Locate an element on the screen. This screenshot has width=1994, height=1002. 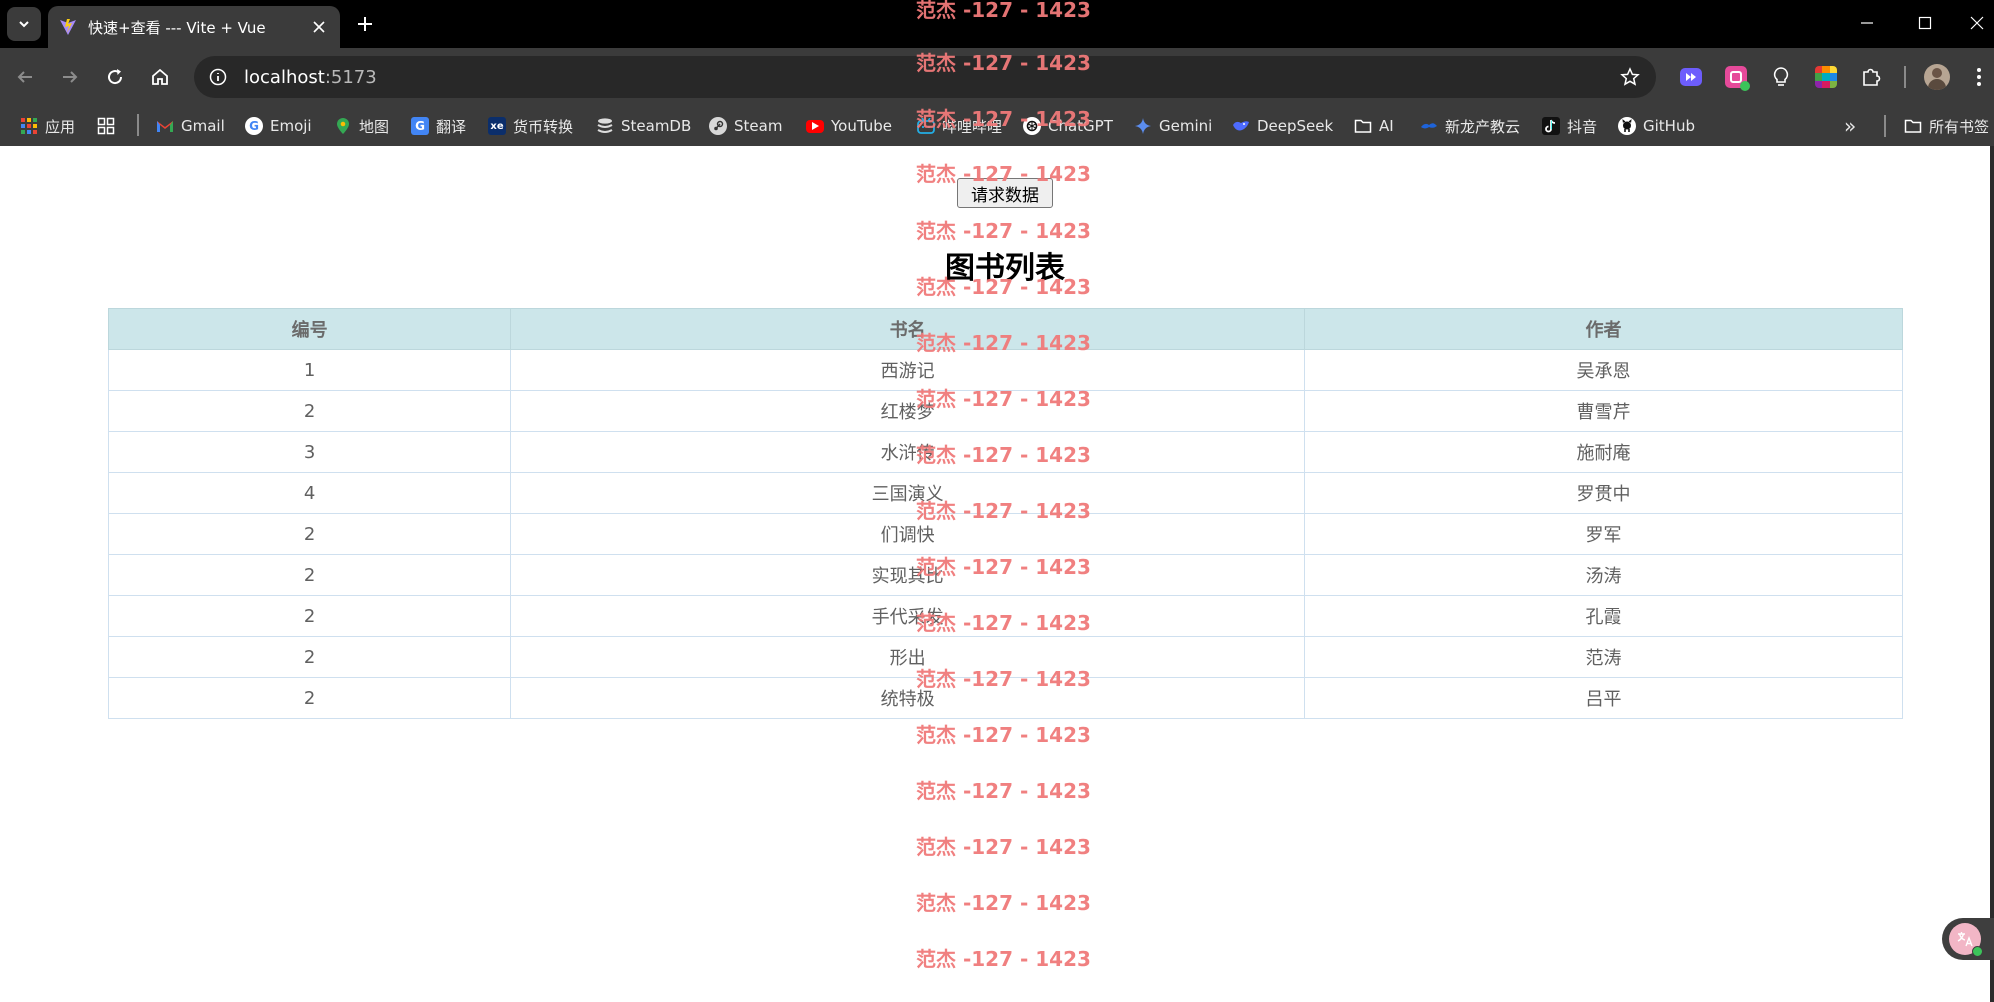
deepseek-icon is located at coordinates (1241, 126).